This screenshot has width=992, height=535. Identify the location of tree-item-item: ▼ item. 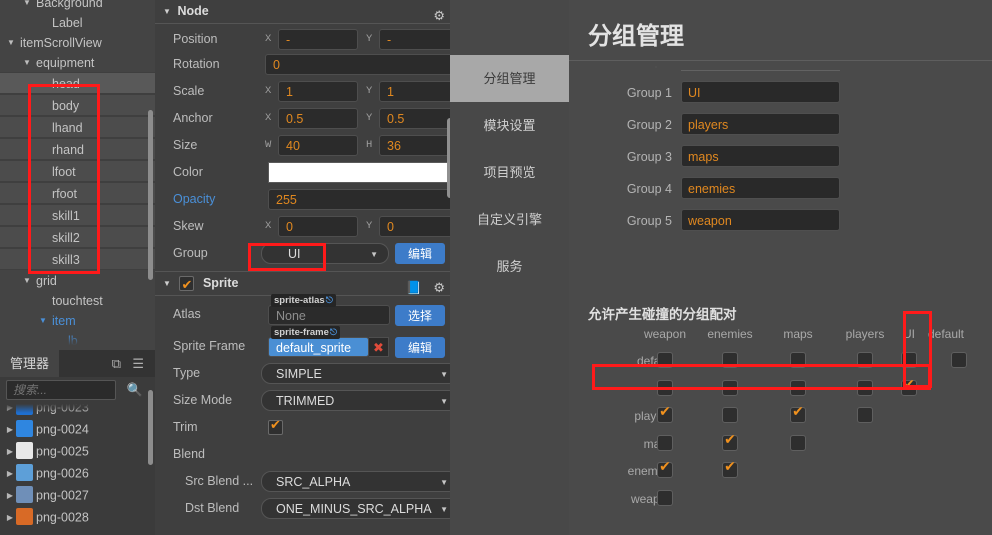
(77, 320).